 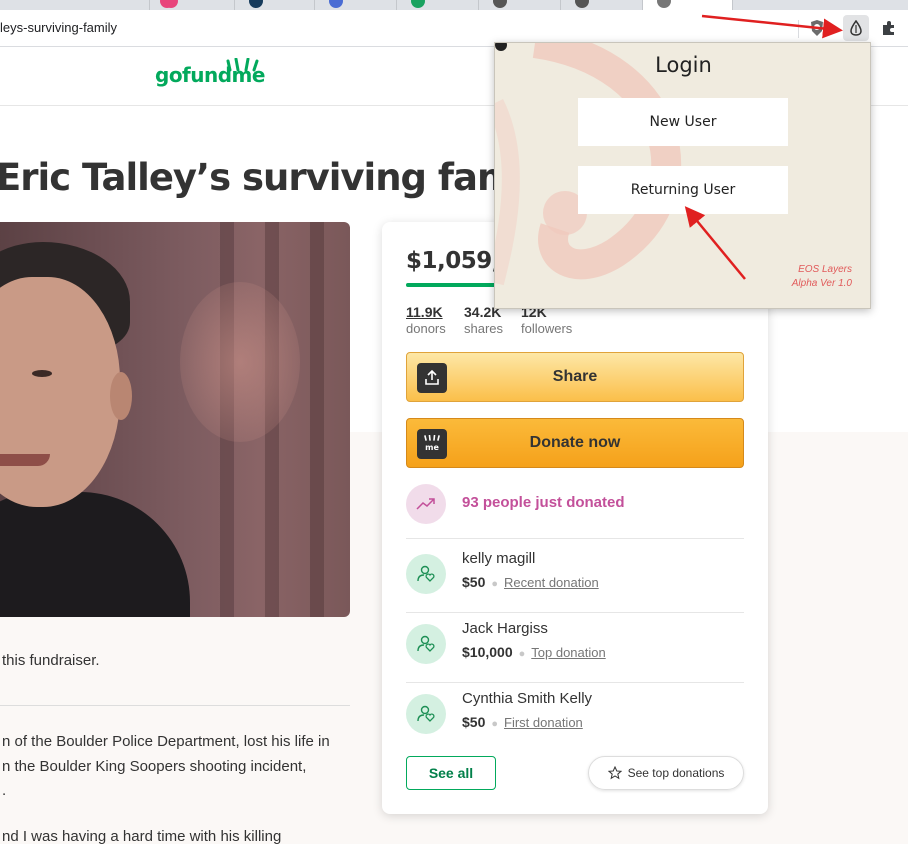 What do you see at coordinates (457, 285) in the screenshot?
I see `progress-fill` at bounding box center [457, 285].